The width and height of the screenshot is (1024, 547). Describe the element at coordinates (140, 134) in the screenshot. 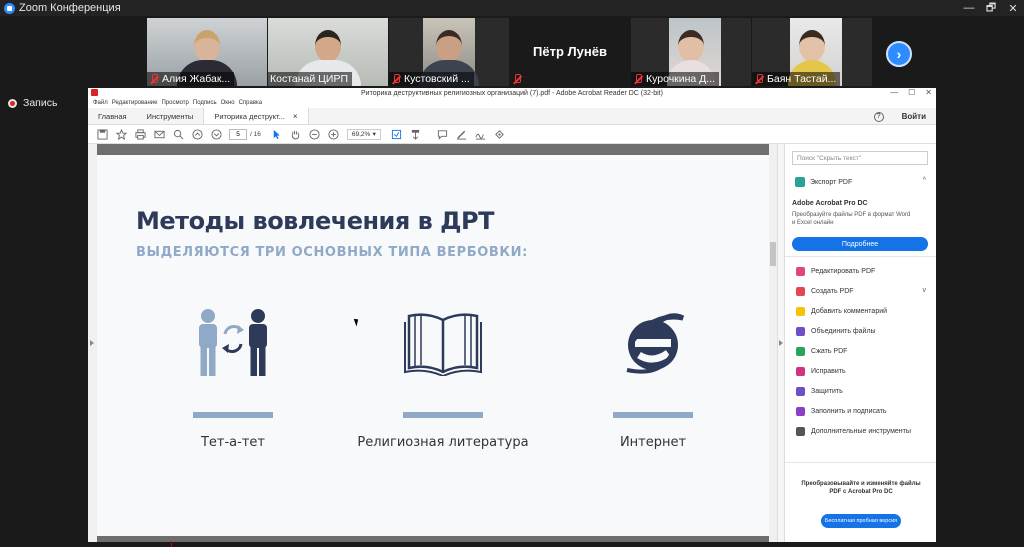

I see `print-icon` at that location.